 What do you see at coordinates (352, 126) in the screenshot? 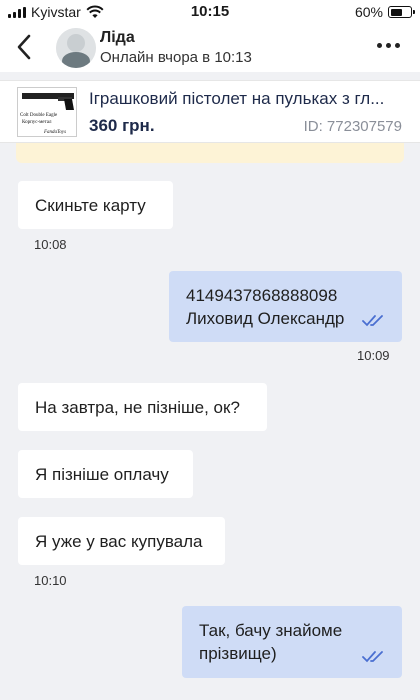
I see `product-id: ID: 772307579` at bounding box center [352, 126].